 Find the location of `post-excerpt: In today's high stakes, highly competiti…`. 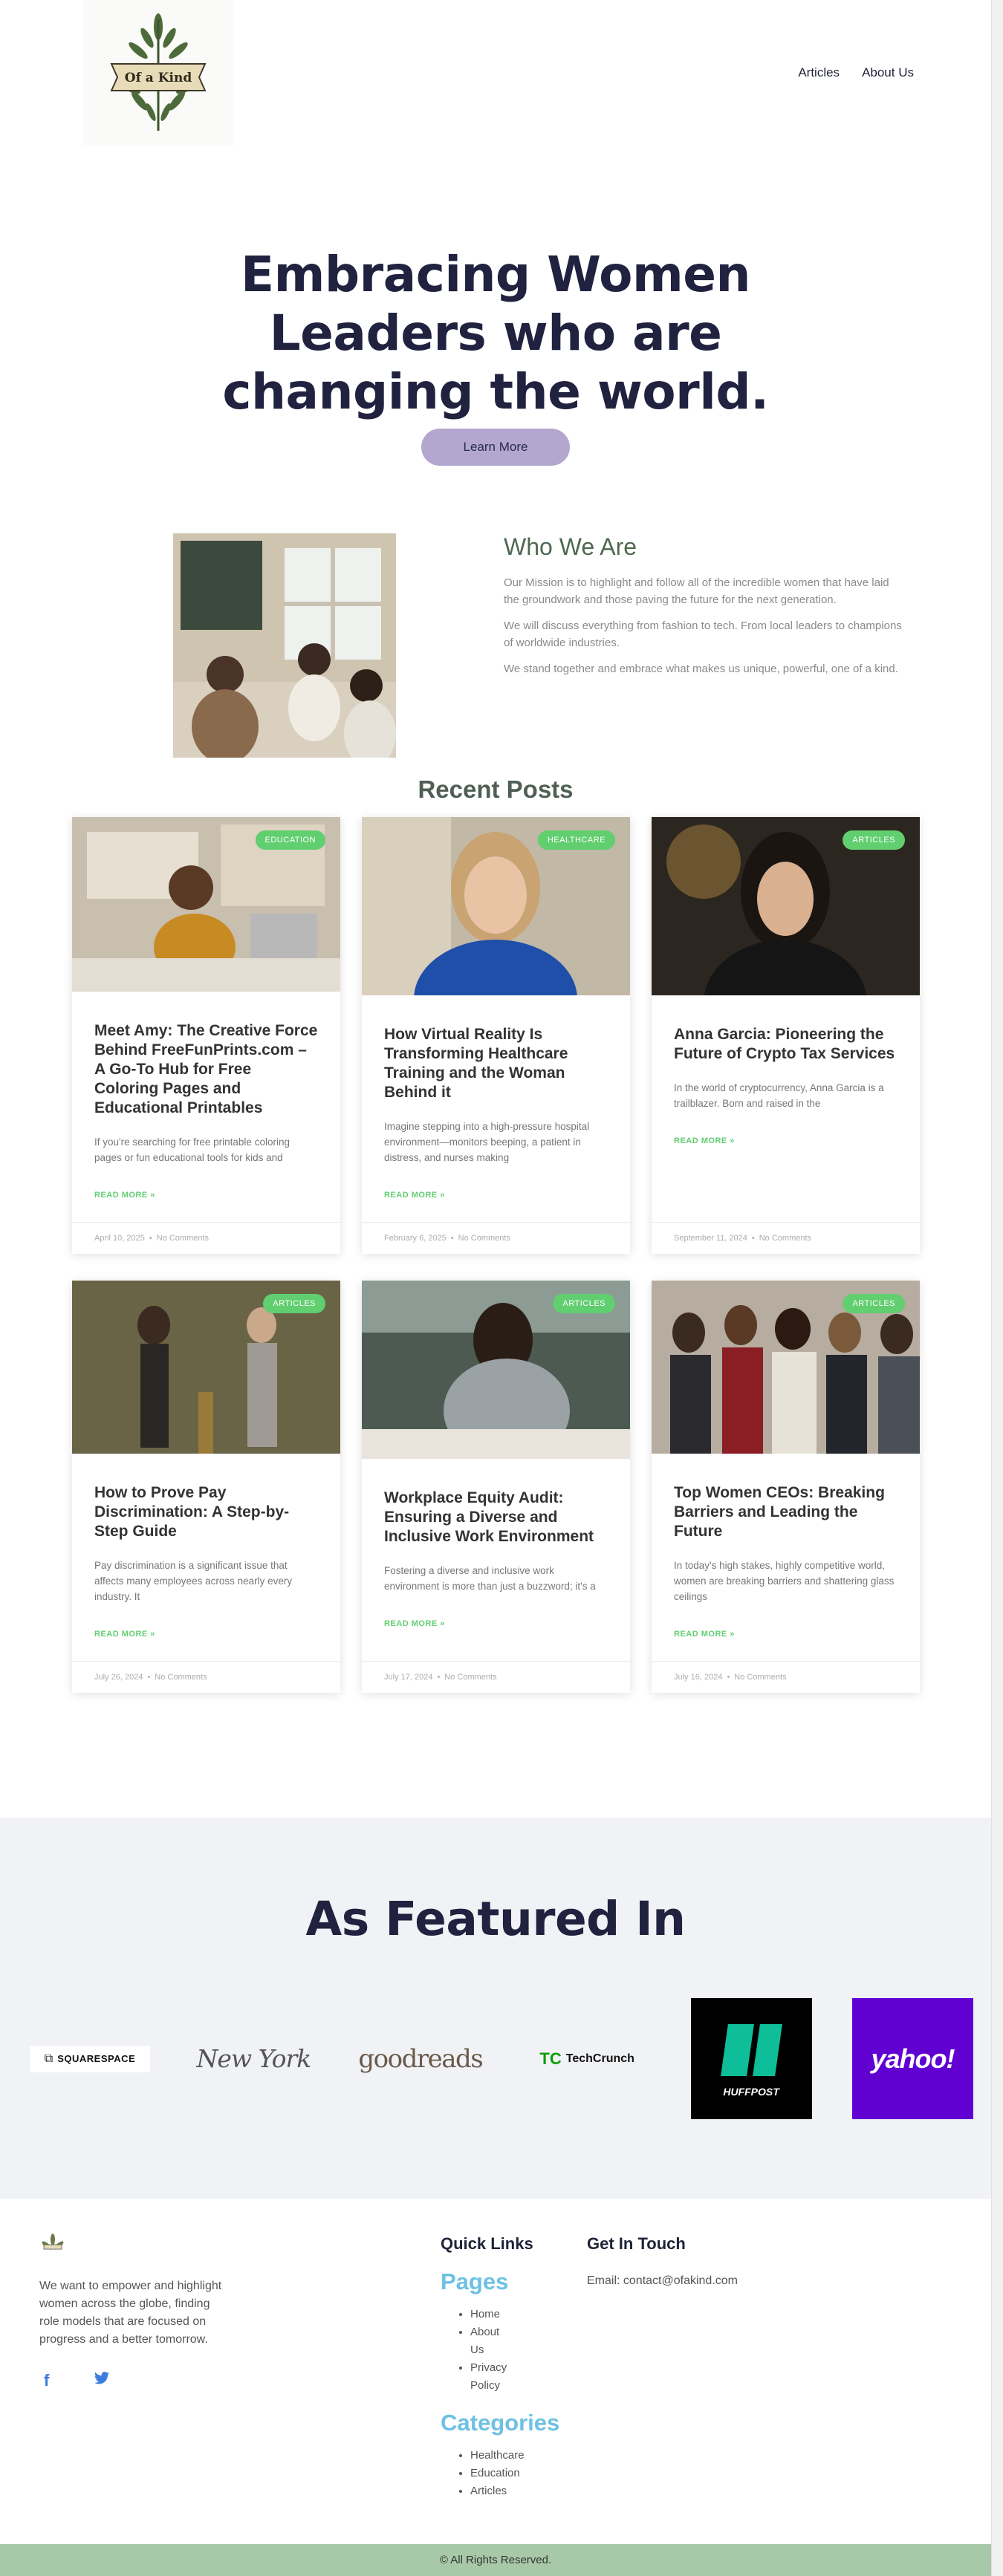

post-excerpt: In today's high stakes, highly competiti… is located at coordinates (785, 1581).